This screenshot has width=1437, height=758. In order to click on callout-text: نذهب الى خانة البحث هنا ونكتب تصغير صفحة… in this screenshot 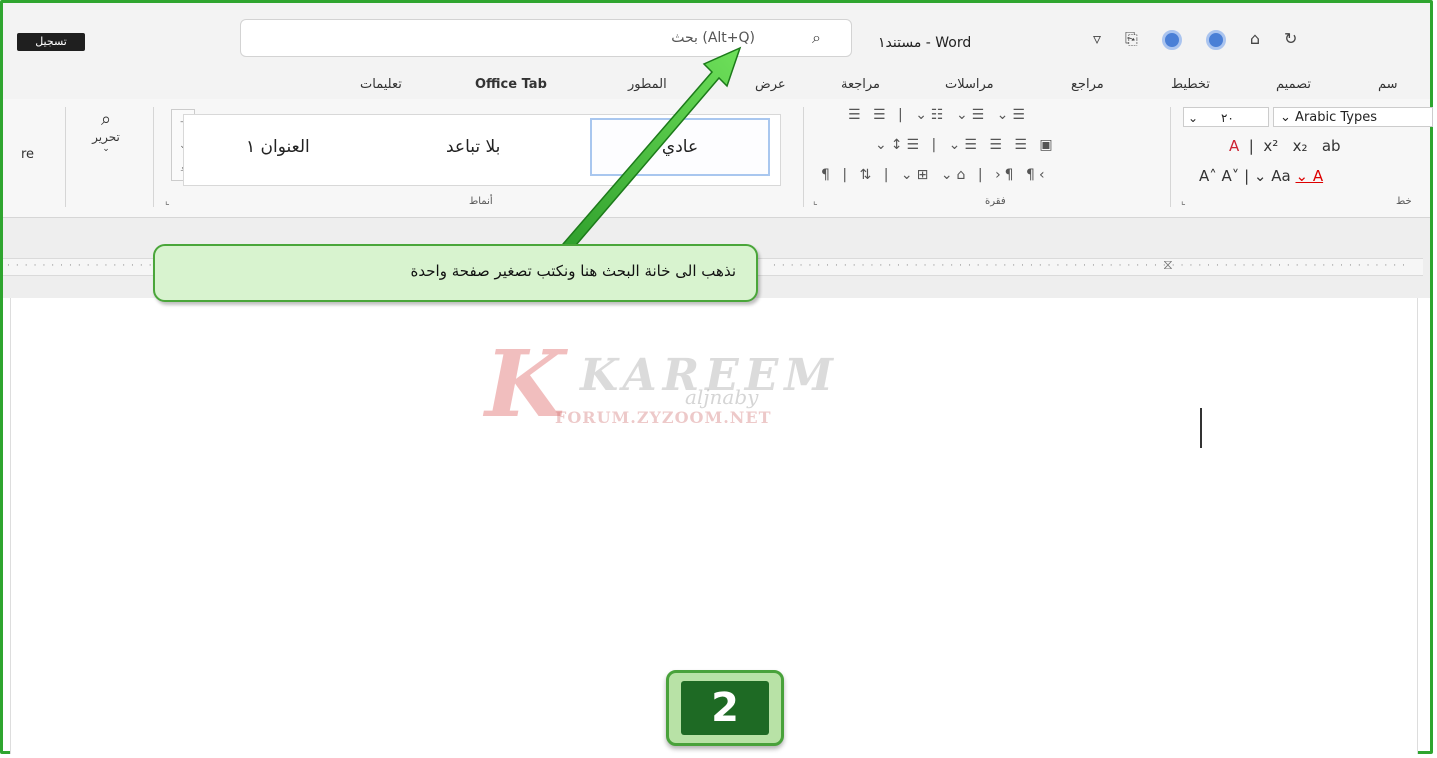, I will do `click(573, 271)`.